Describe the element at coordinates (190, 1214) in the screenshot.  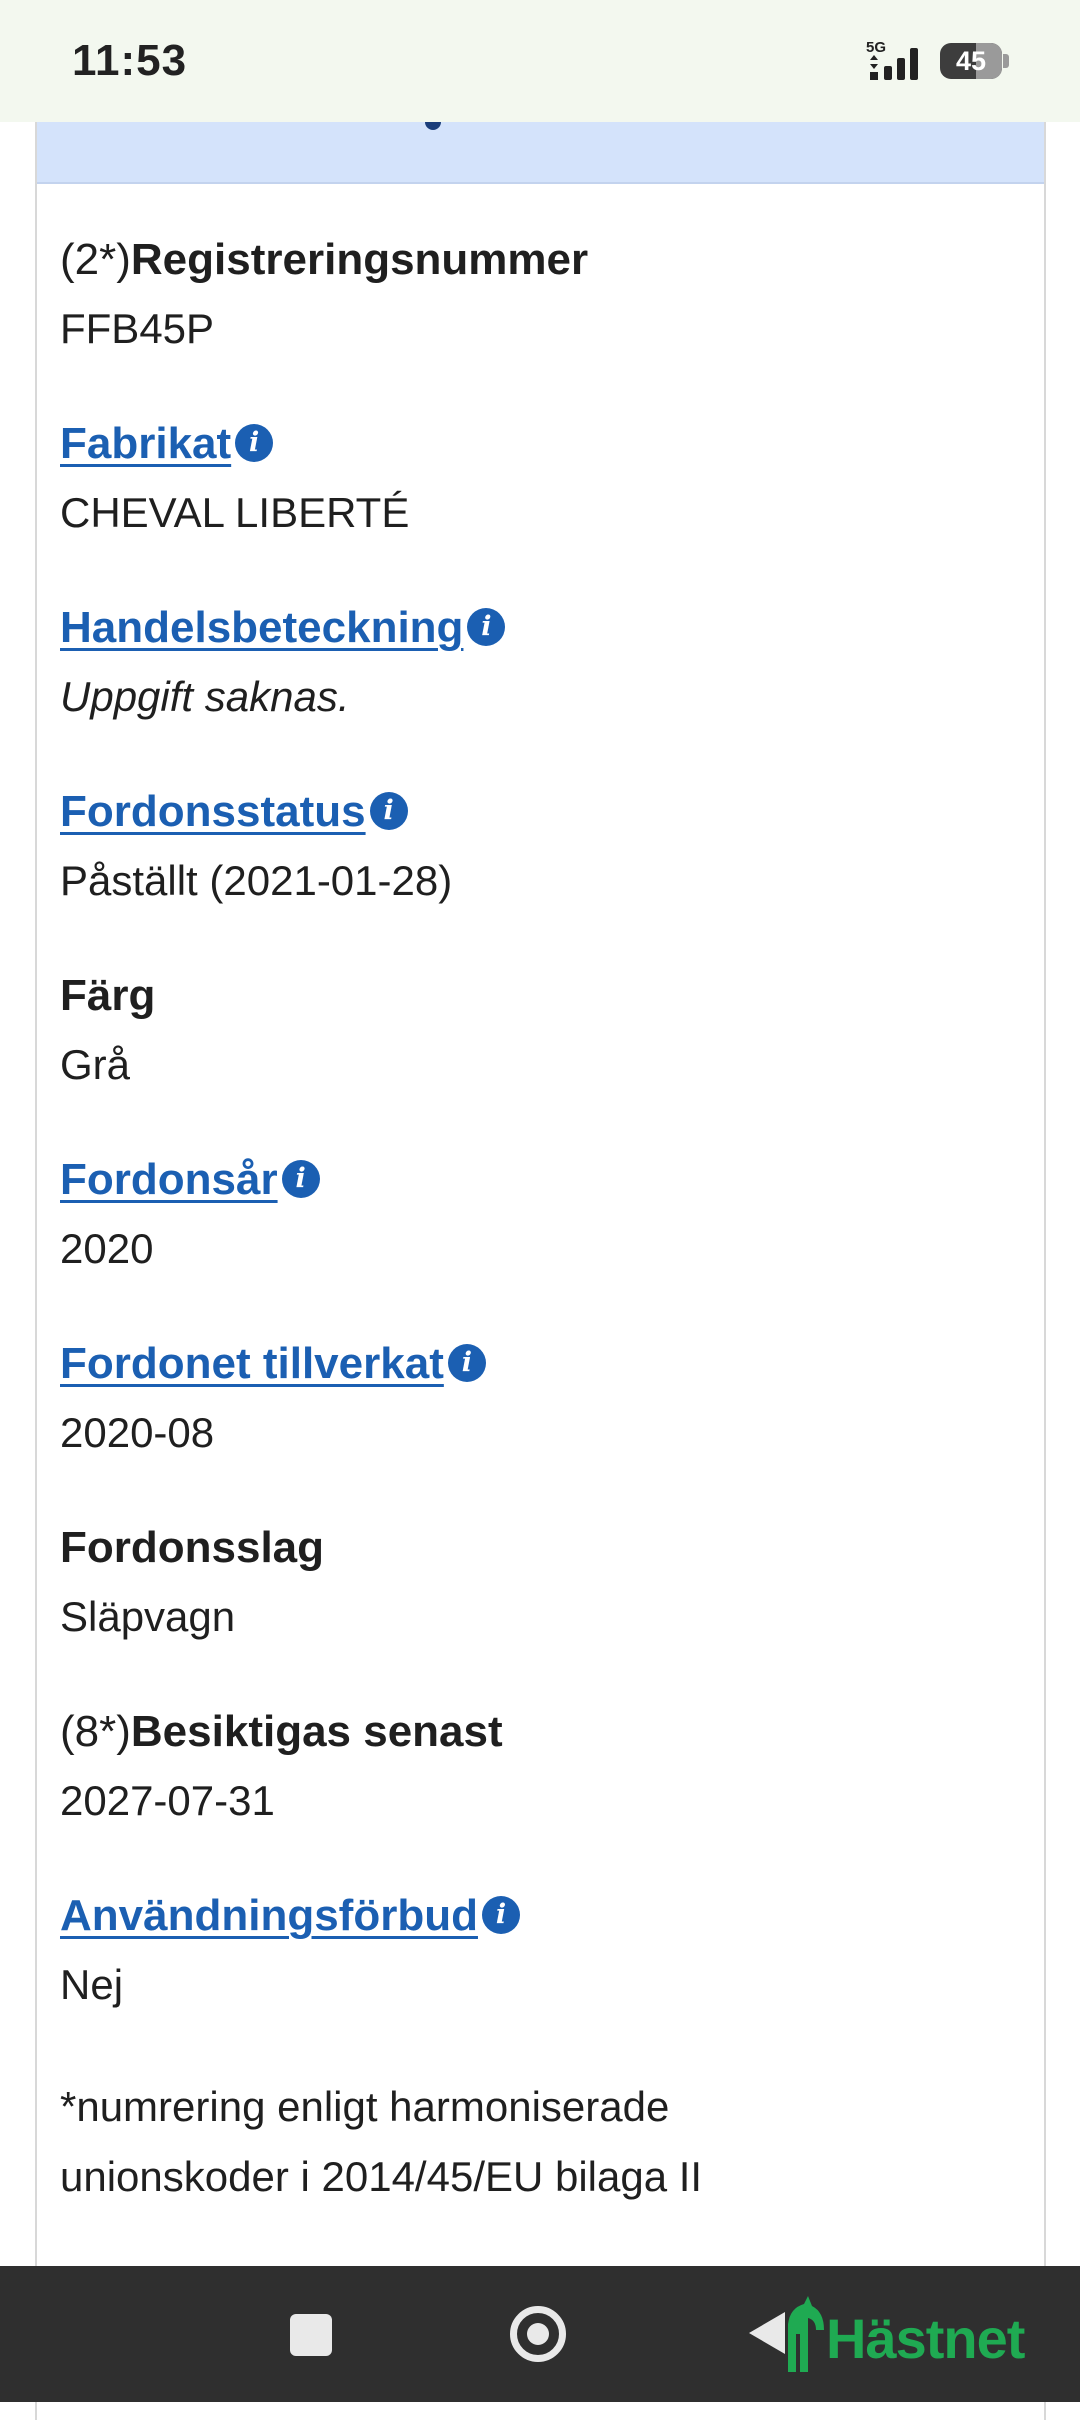
I see `field-5: Fordonsår i 2020` at that location.